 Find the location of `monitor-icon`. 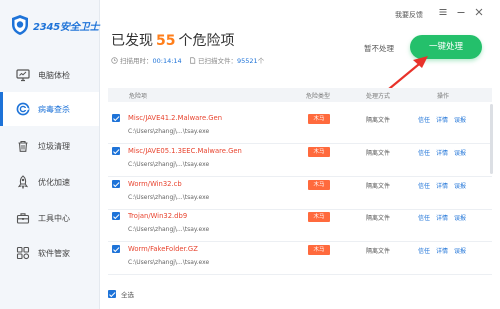

monitor-icon is located at coordinates (23, 75).